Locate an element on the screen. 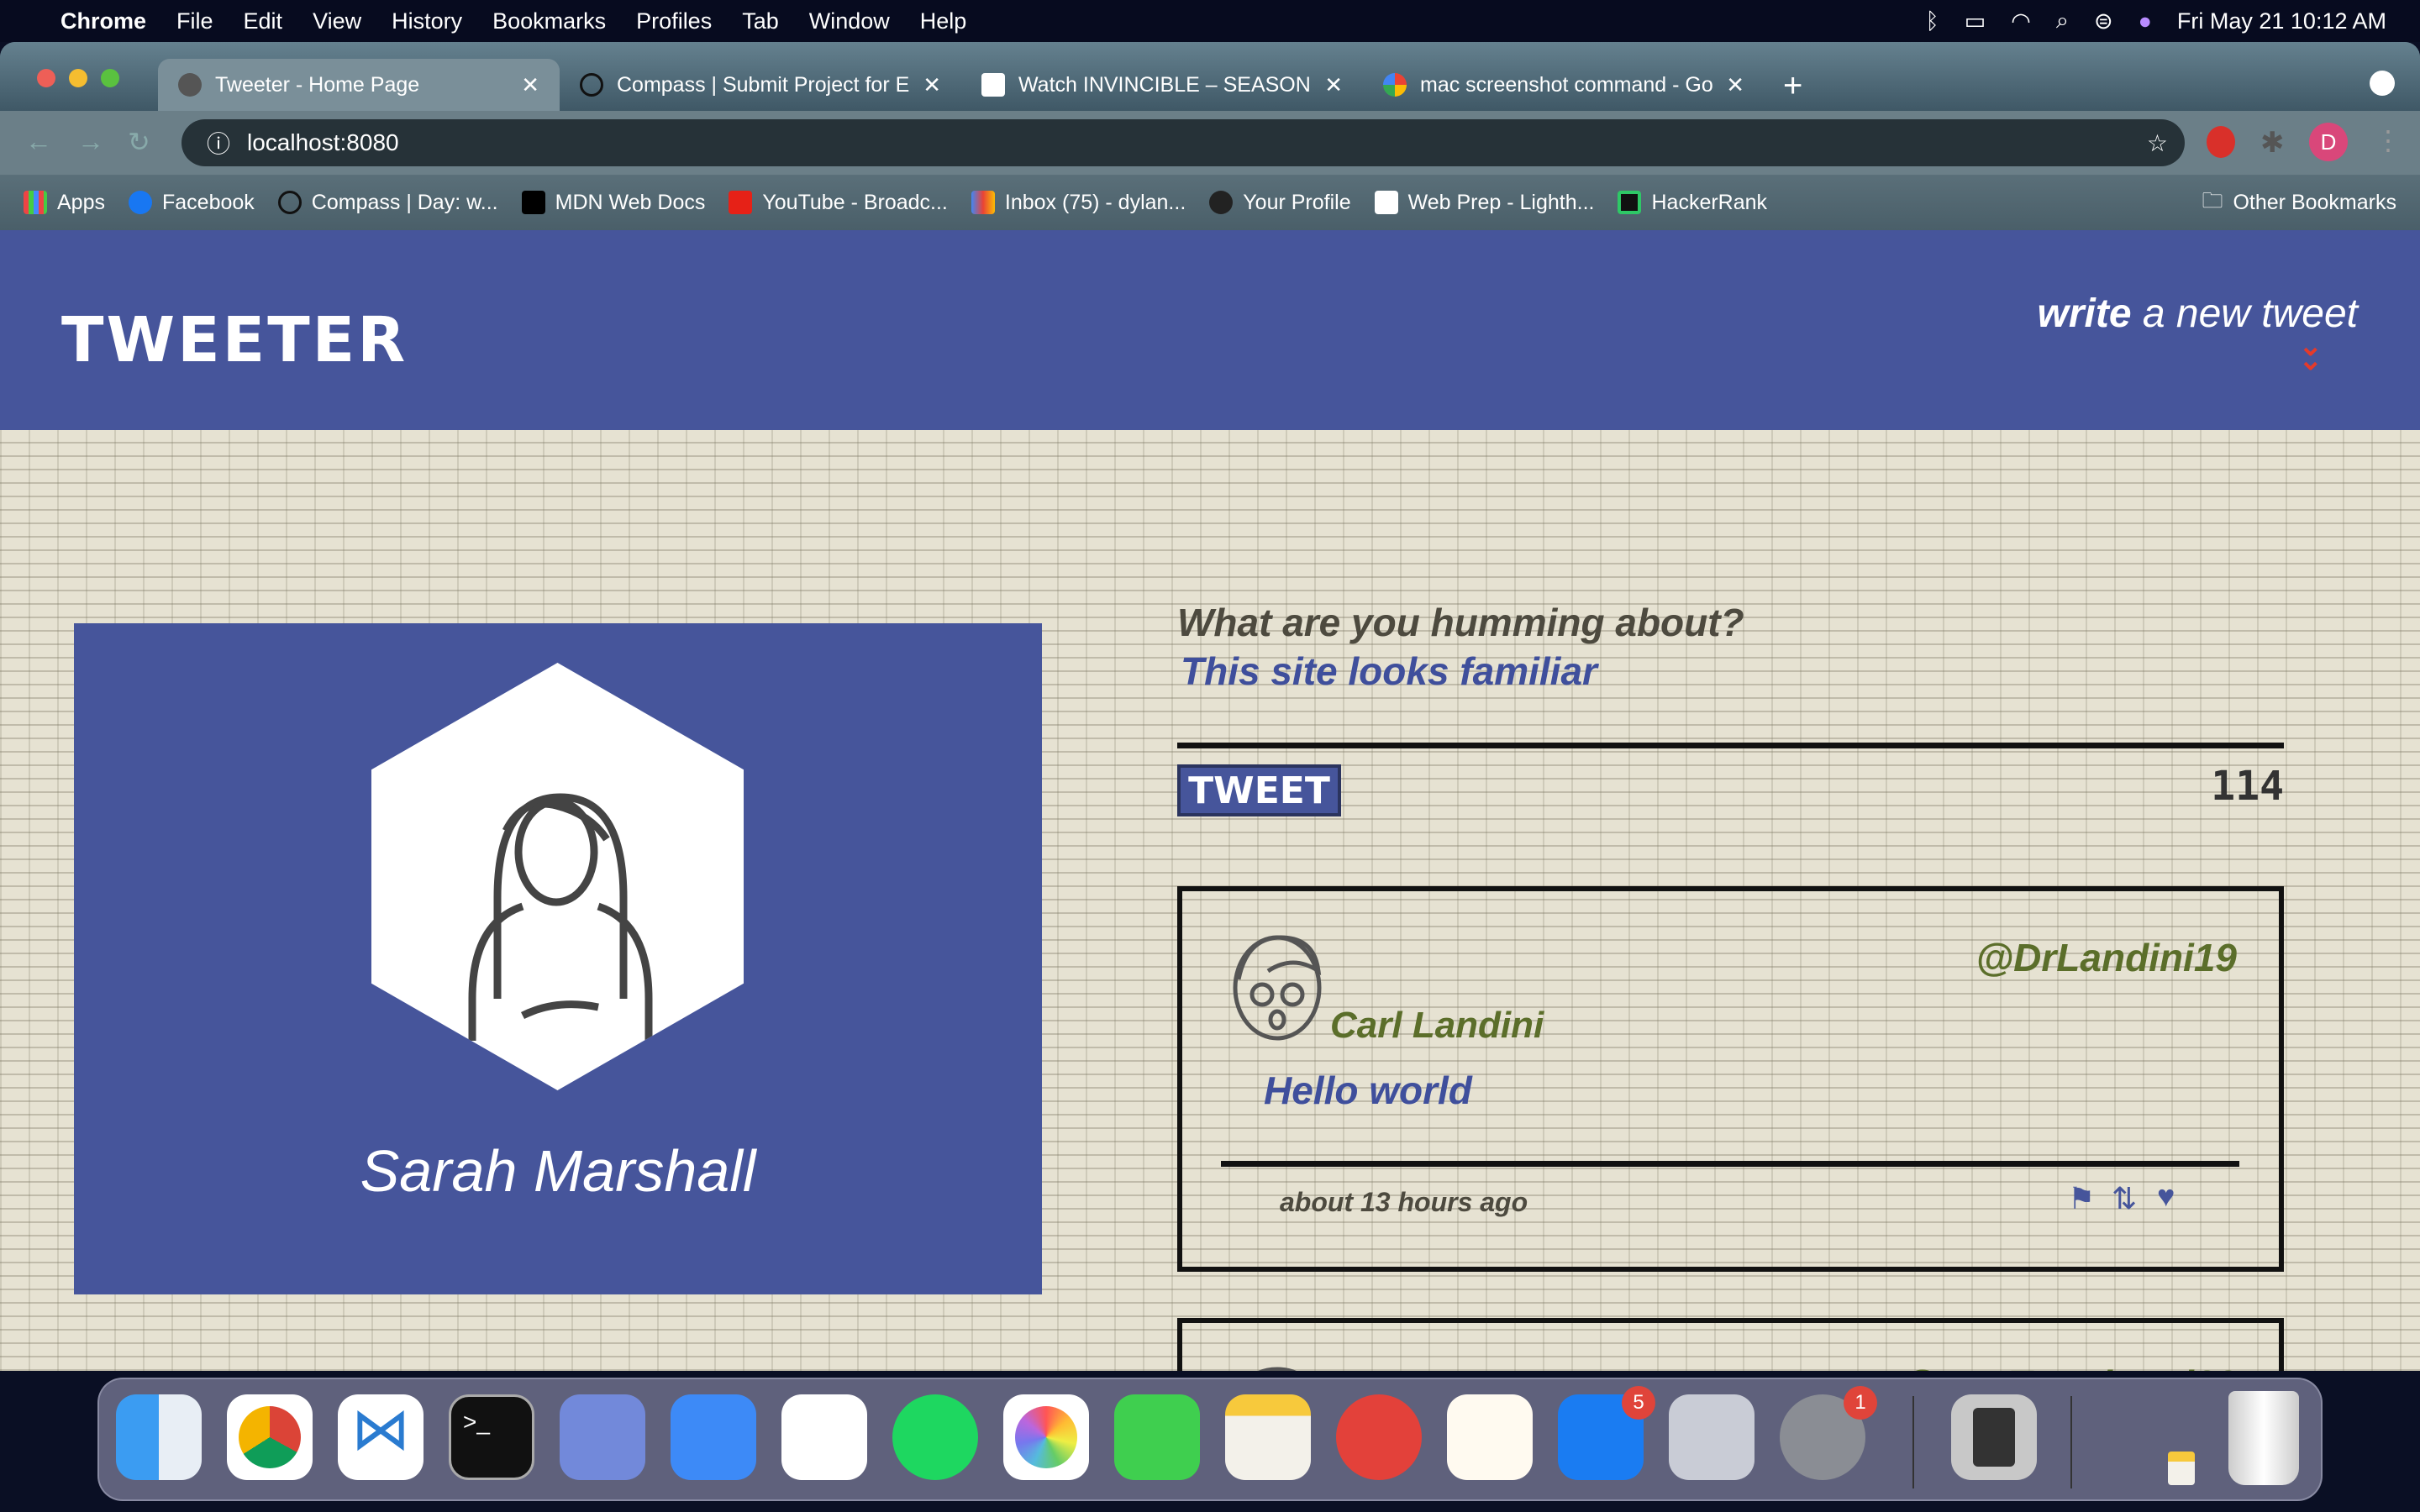 The width and height of the screenshot is (2420, 1512). siri-icon: ● is located at coordinates (2146, 21).